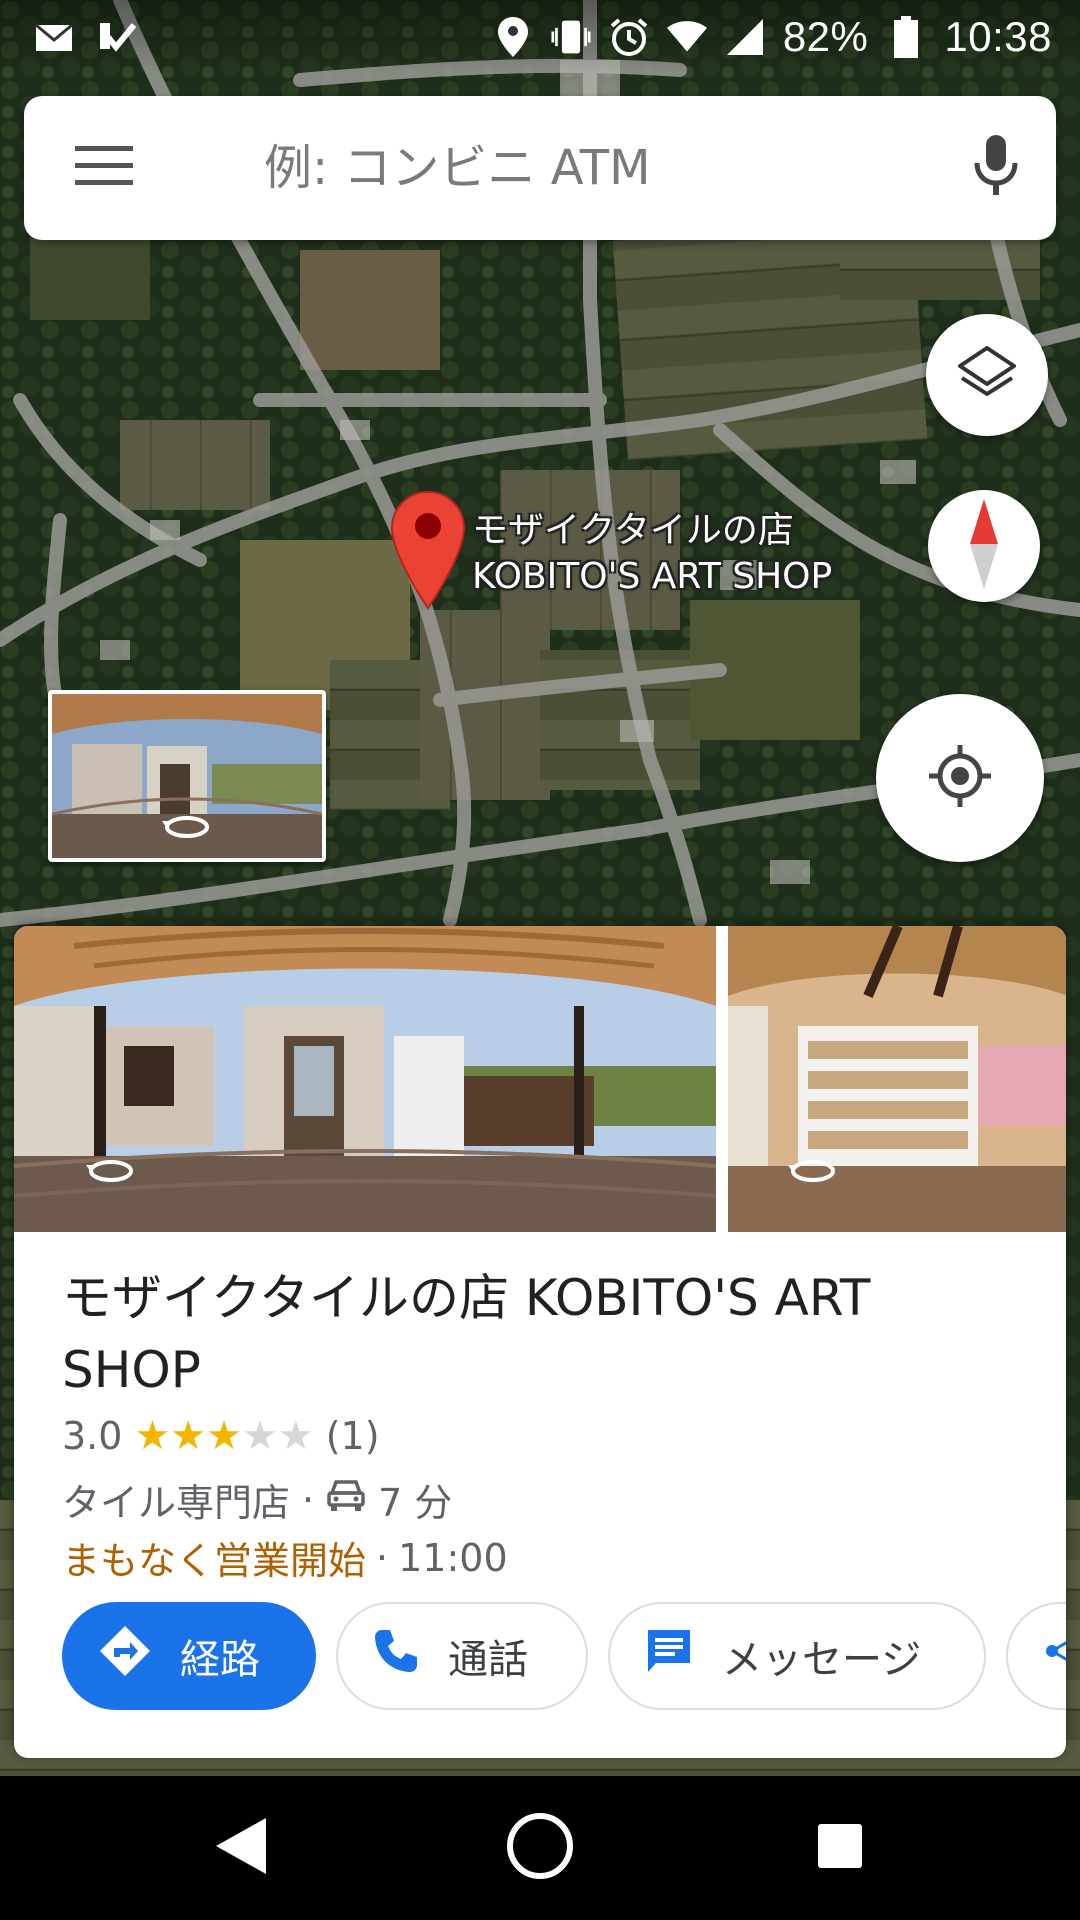 The image size is (1080, 1920). Describe the element at coordinates (906, 37) in the screenshot. I see `battery-icon` at that location.